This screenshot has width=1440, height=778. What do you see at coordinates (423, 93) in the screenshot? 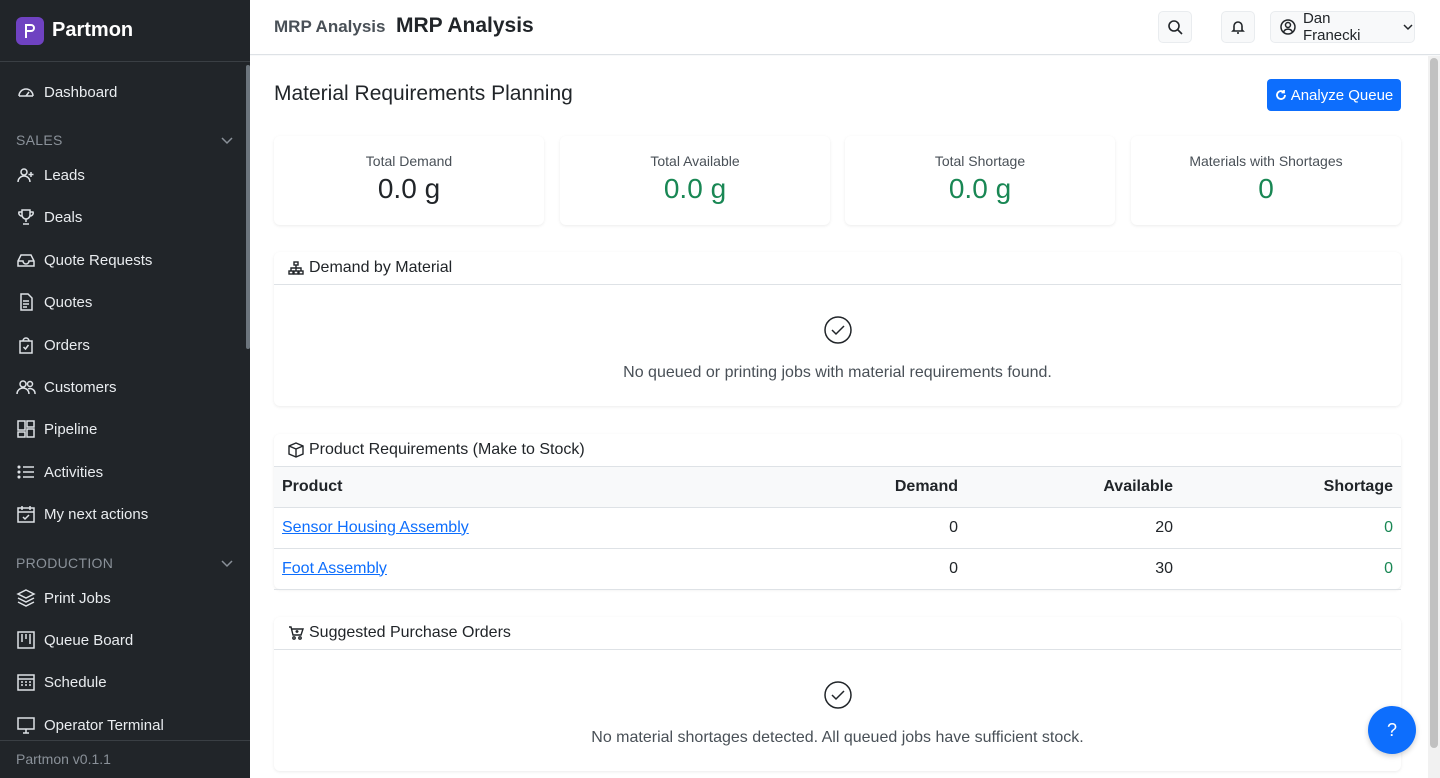
I see `page-heading: Material Requirements Planning` at bounding box center [423, 93].